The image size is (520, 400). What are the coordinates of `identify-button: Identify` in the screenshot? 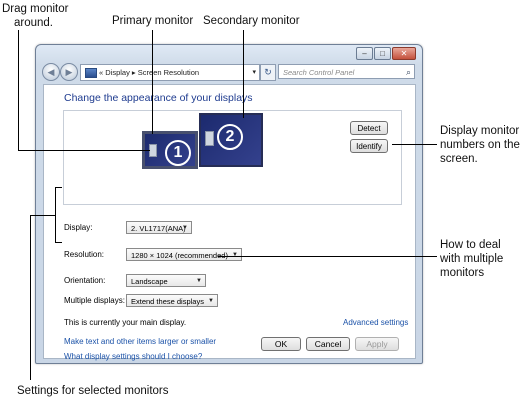 It's located at (369, 146).